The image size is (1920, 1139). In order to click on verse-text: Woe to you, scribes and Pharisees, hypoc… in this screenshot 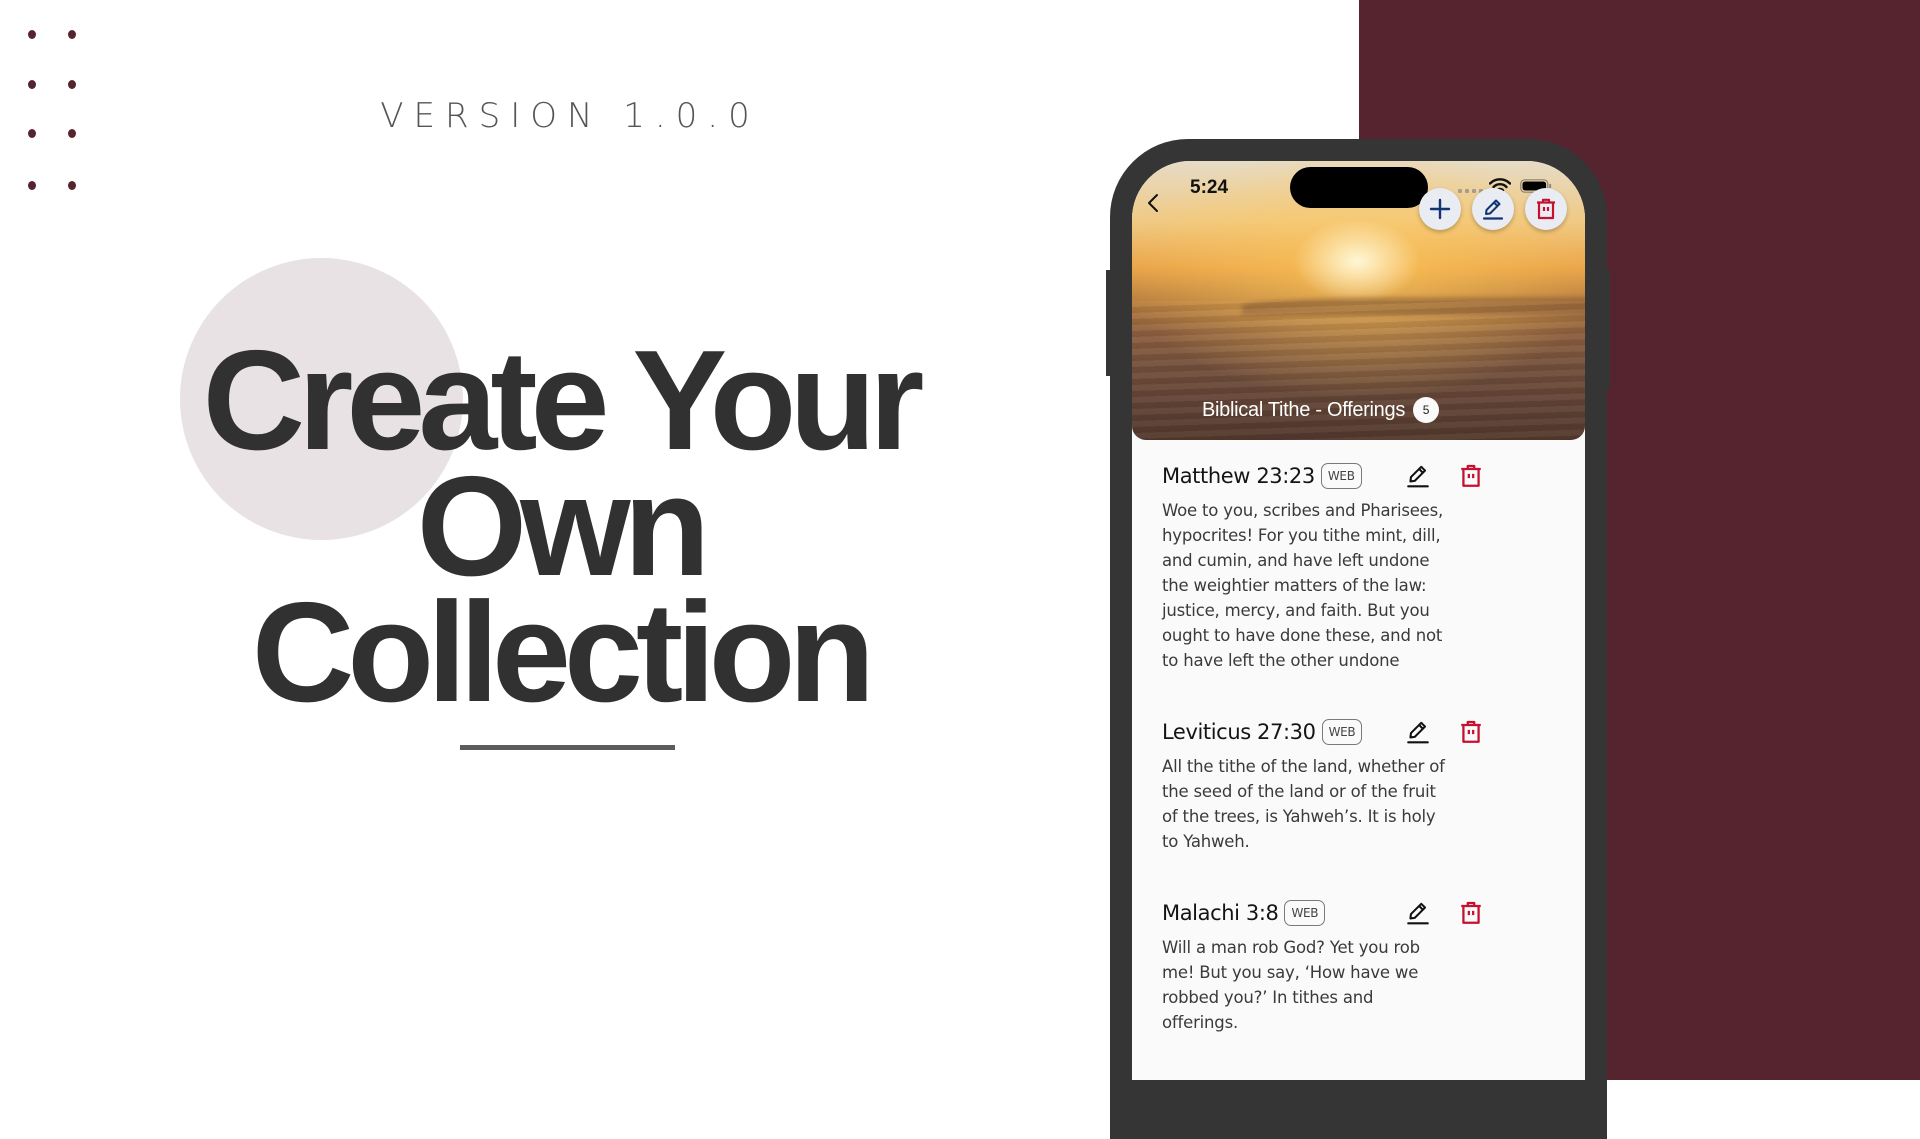, I will do `click(1303, 585)`.